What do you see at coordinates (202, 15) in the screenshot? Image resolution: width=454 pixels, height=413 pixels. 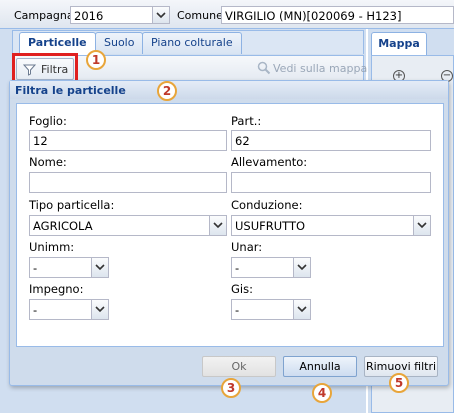 I see `comune-label: Comune:` at bounding box center [202, 15].